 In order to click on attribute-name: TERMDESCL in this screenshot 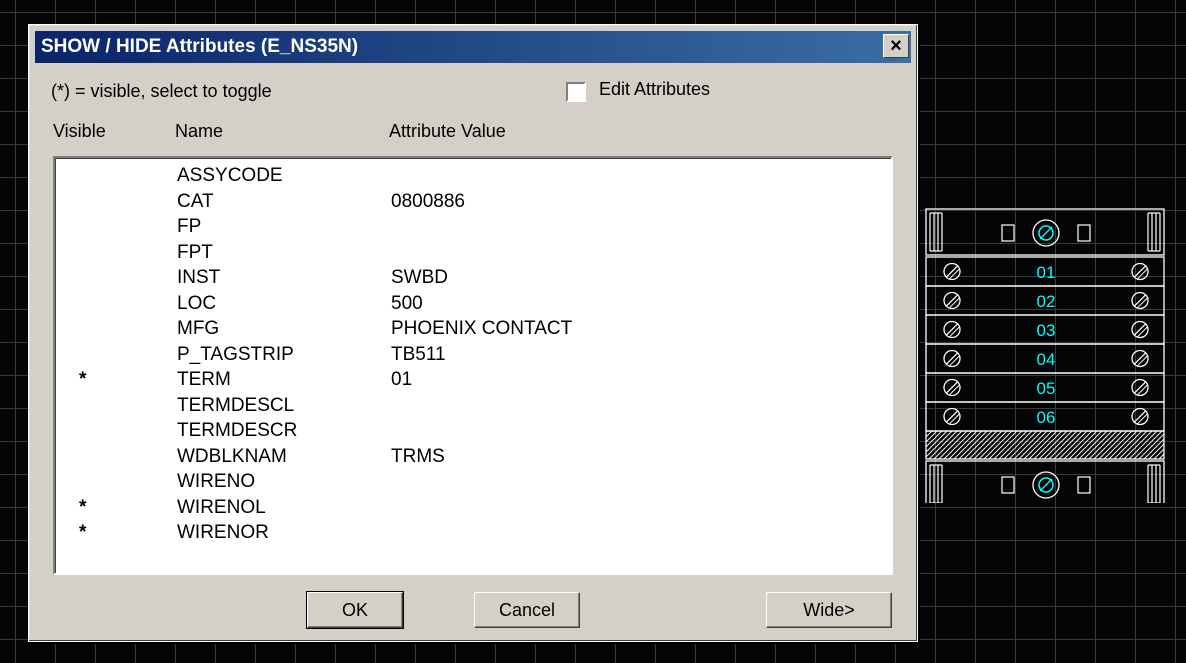, I will do `click(236, 405)`.